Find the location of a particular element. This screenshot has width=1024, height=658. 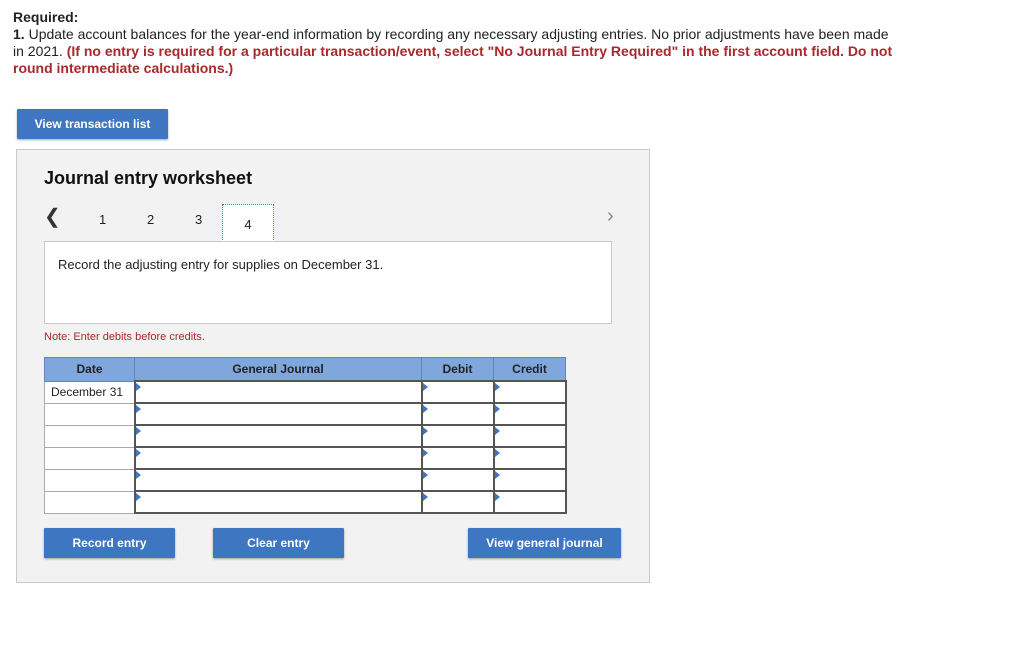

item-number: 1. is located at coordinates (19, 34).